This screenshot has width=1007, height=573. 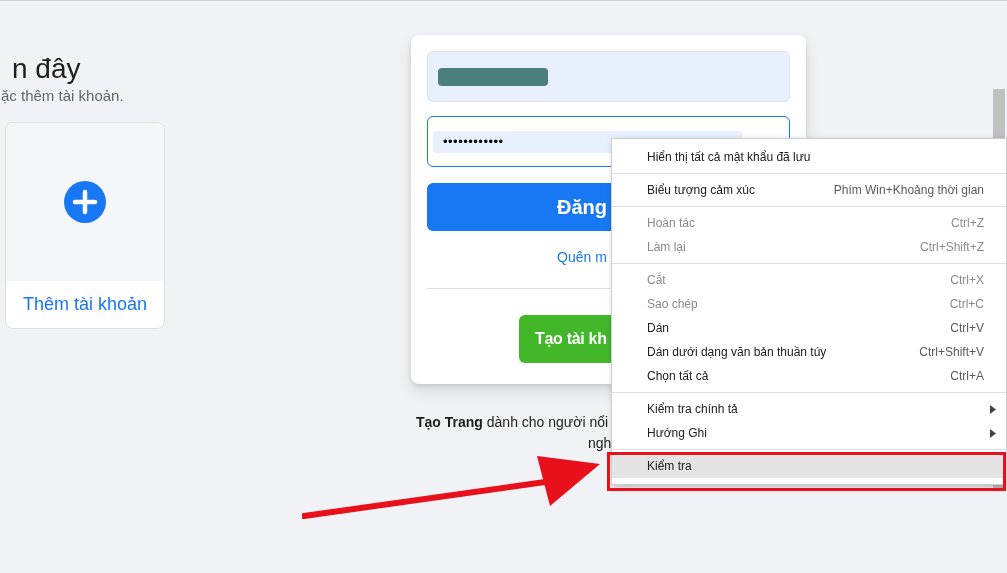 What do you see at coordinates (85, 225) in the screenshot?
I see `add-account-tile: Thêm tài khoản` at bounding box center [85, 225].